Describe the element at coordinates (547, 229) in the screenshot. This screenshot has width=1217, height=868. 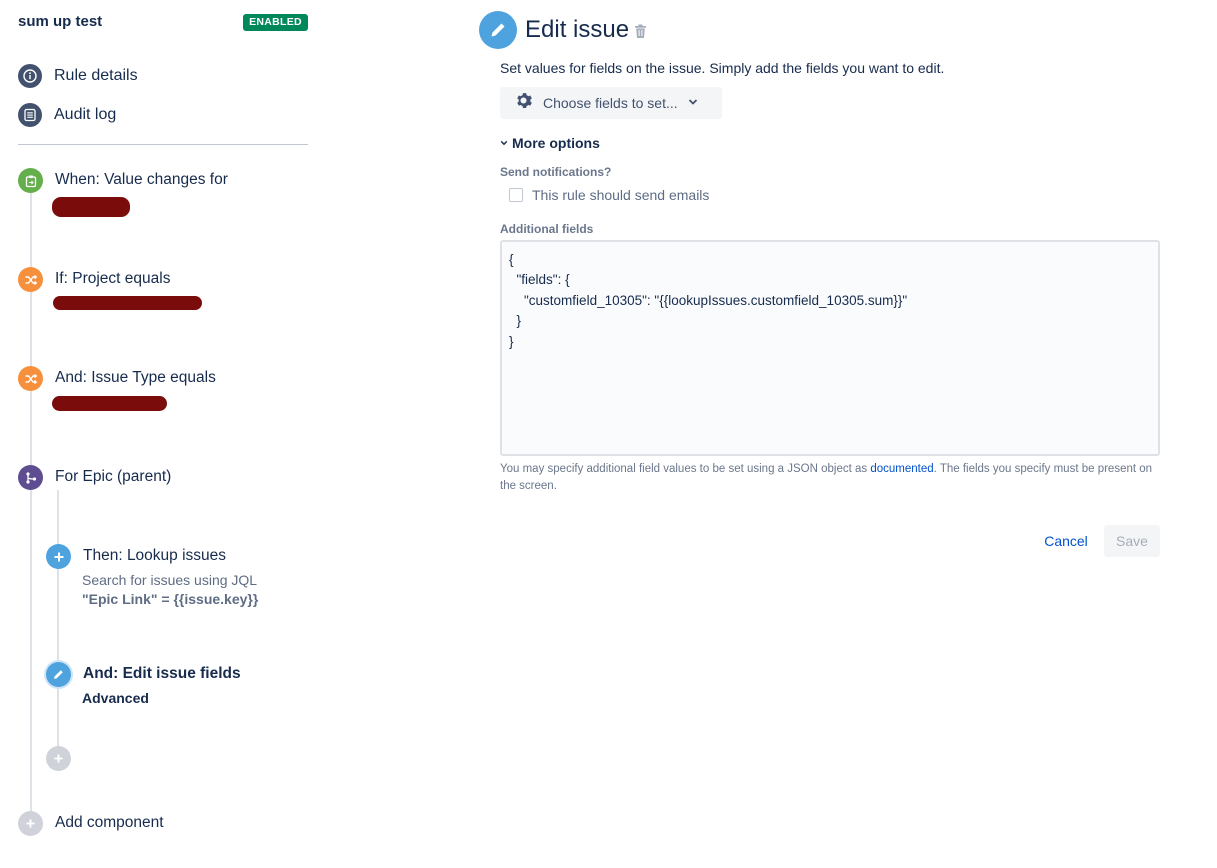
I see `additional-fields-label: Additional fields` at that location.